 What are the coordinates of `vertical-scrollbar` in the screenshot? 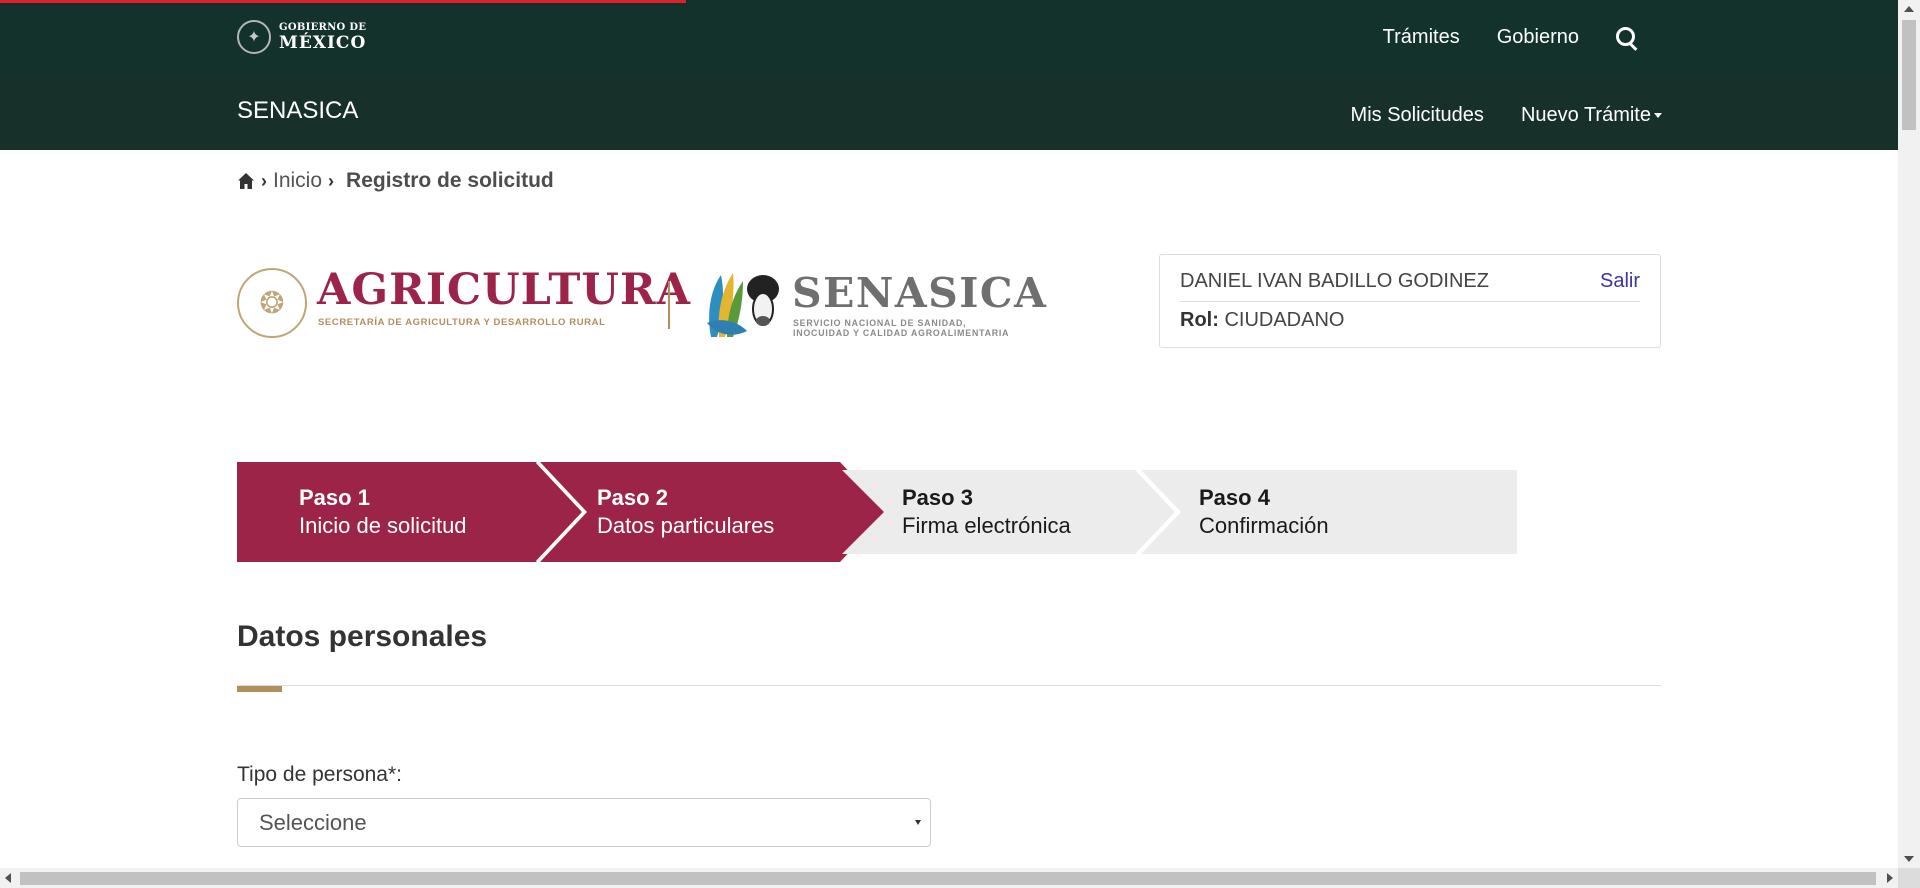 It's located at (1909, 434).